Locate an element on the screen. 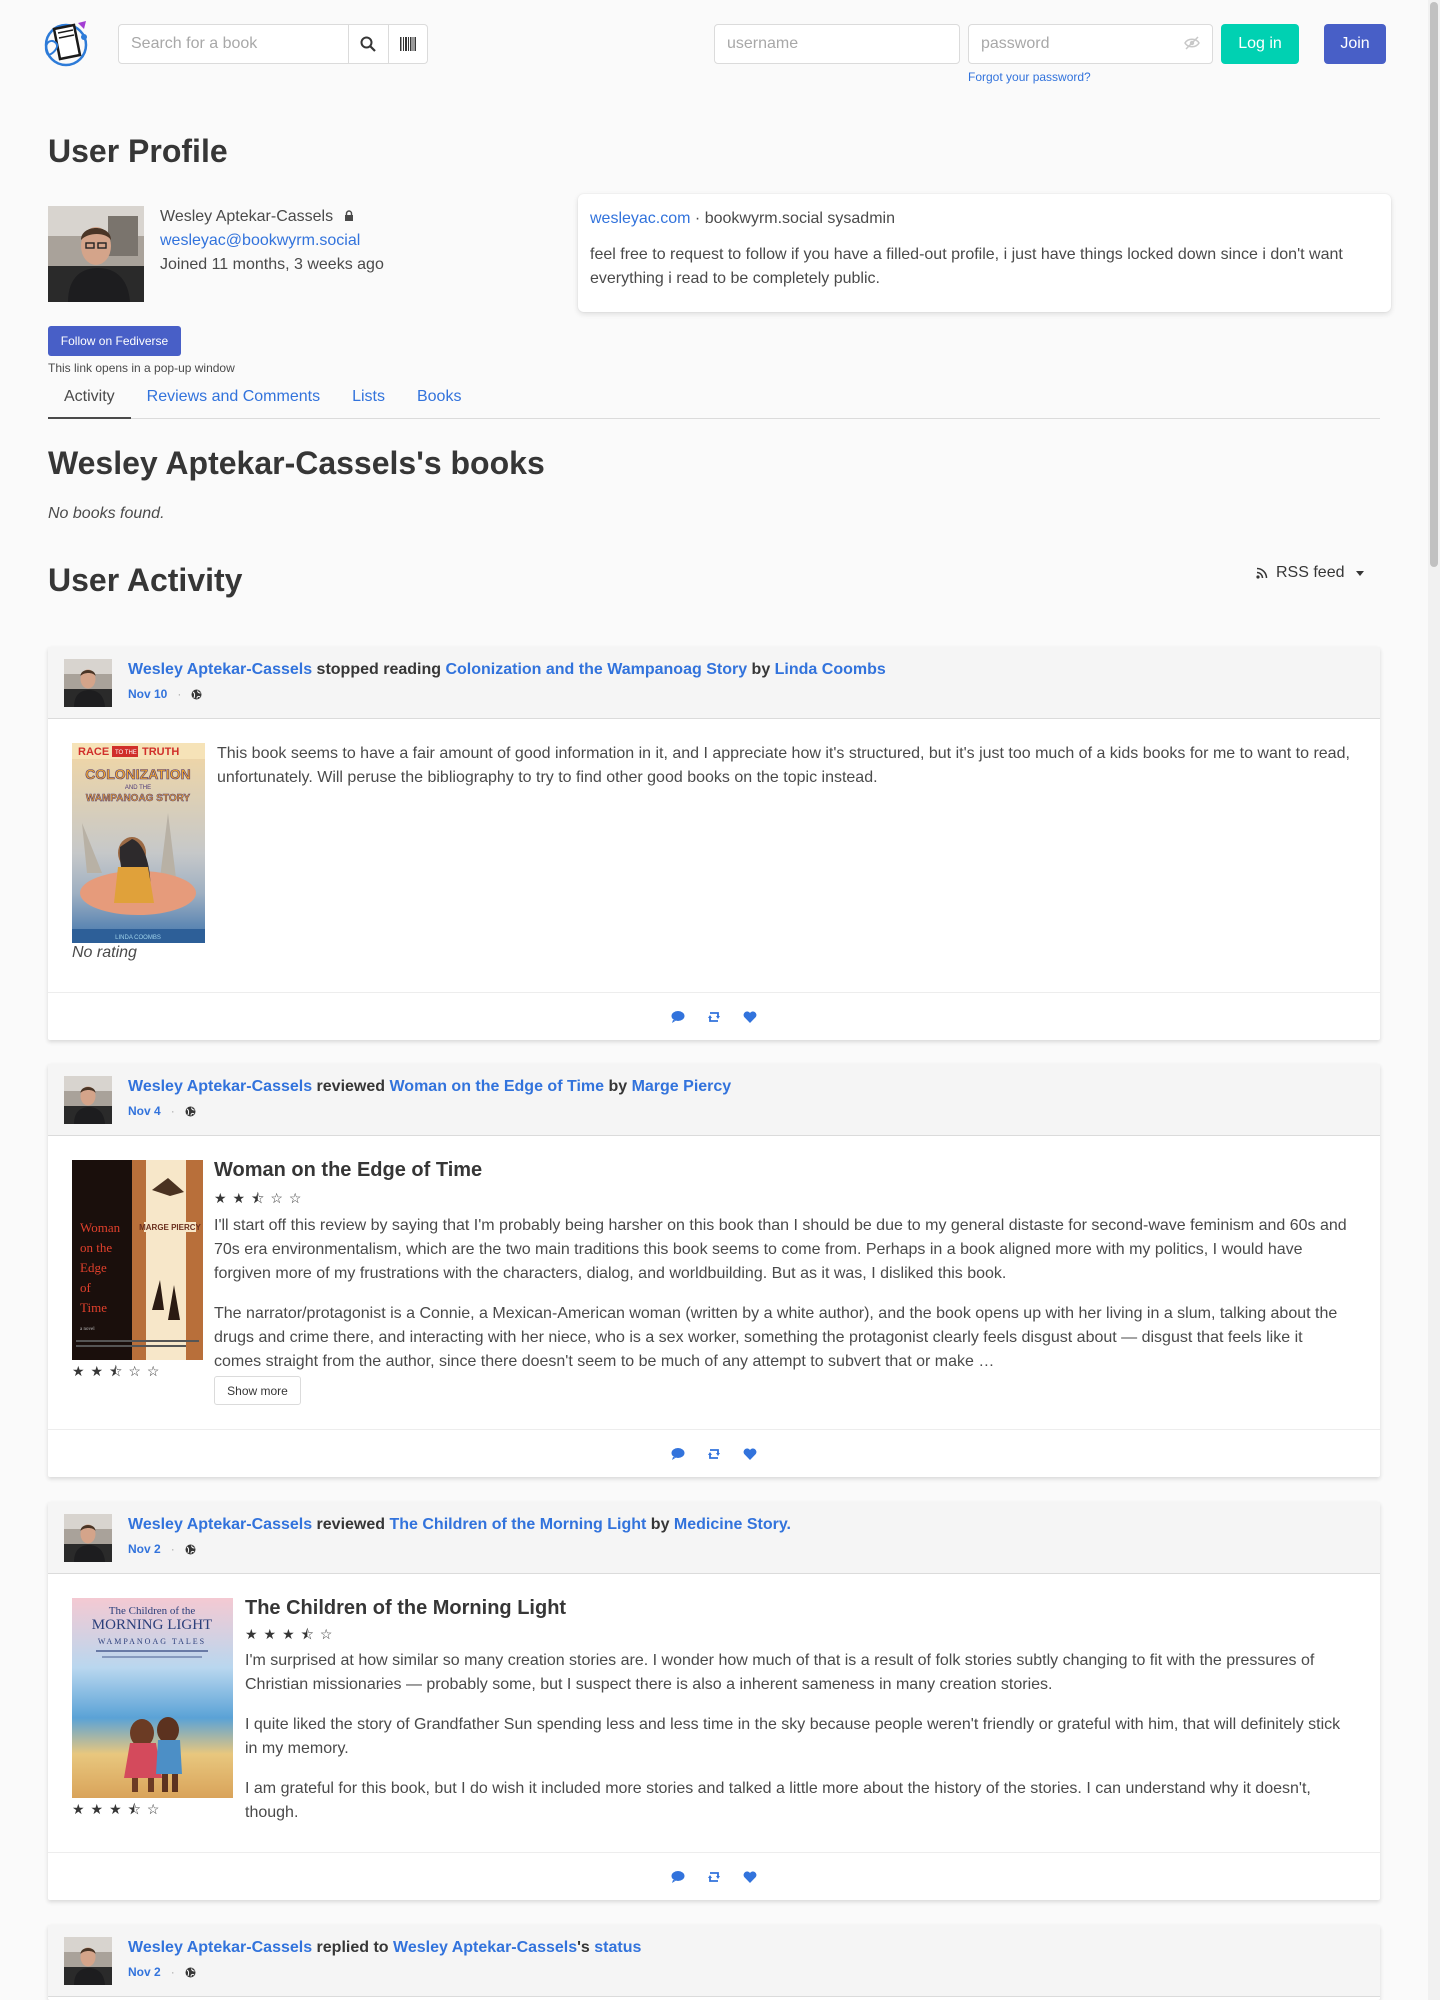 This screenshot has width=1440, height=2000. eye-slash-icon is located at coordinates (1192, 43).